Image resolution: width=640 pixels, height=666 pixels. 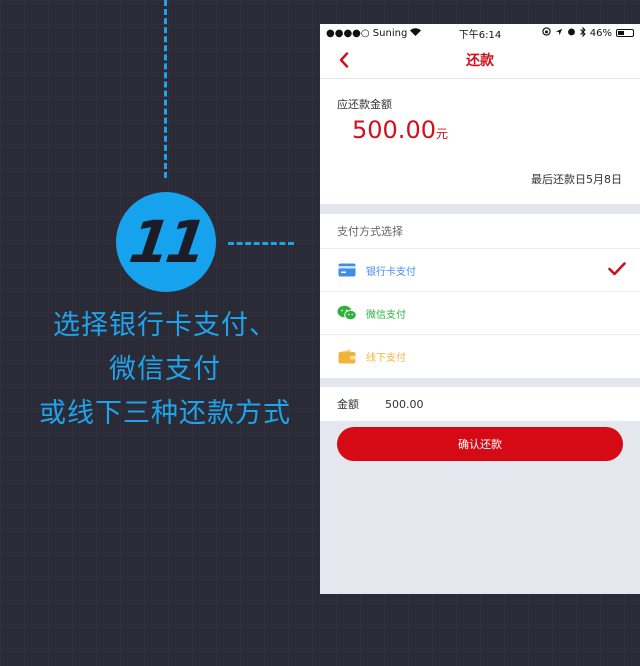 What do you see at coordinates (559, 33) in the screenshot?
I see `location-icon` at bounding box center [559, 33].